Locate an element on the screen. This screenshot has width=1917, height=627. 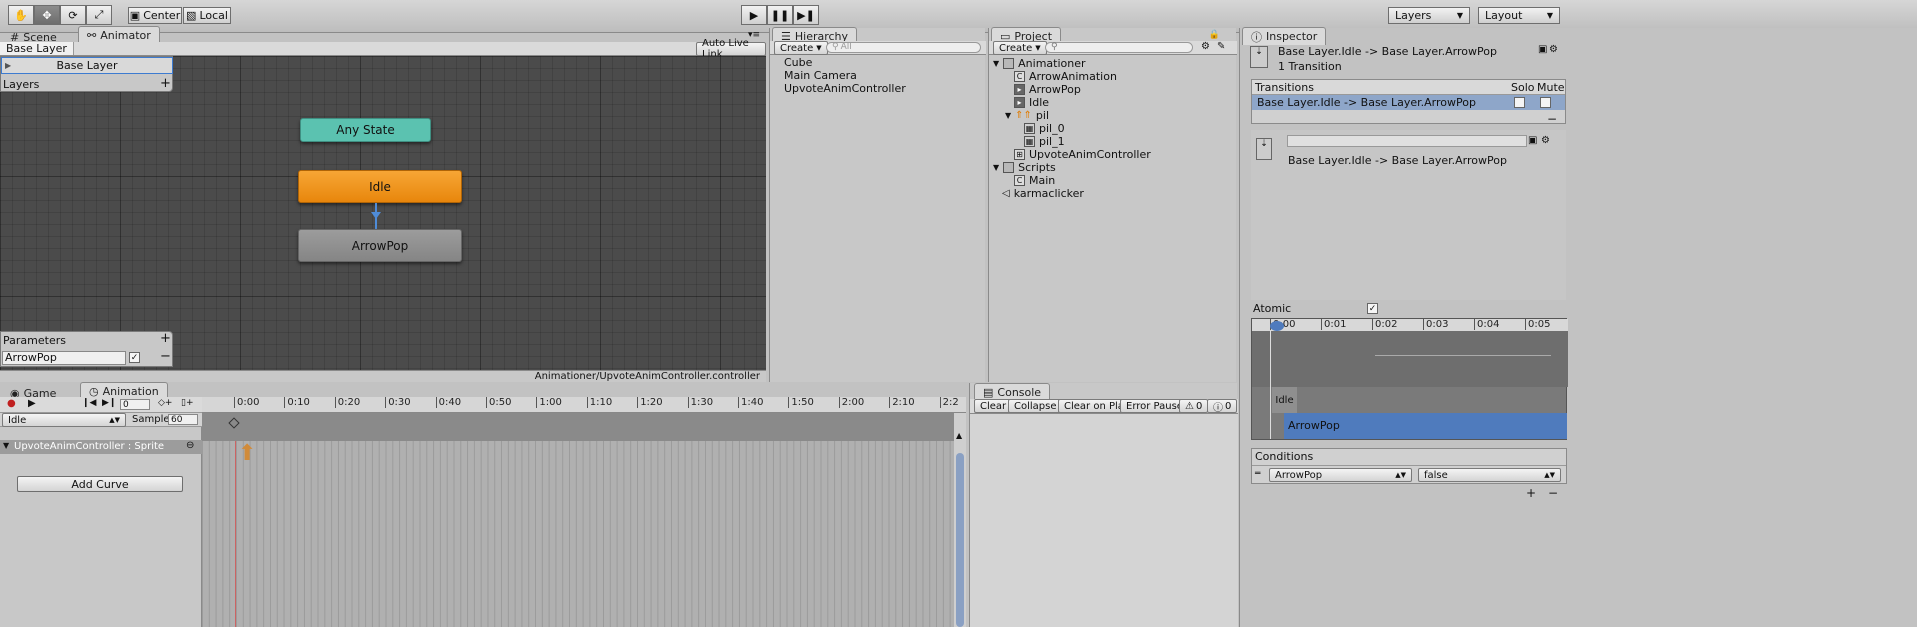
project-folder-scripts: ▼ Scripts is located at coordinates (1024, 167).